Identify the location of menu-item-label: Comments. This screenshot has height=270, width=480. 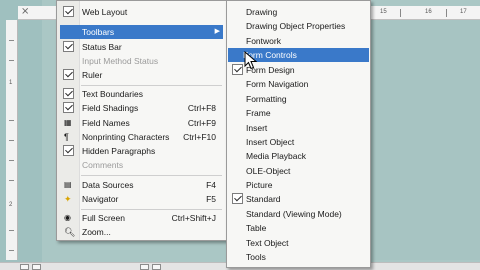
(103, 165).